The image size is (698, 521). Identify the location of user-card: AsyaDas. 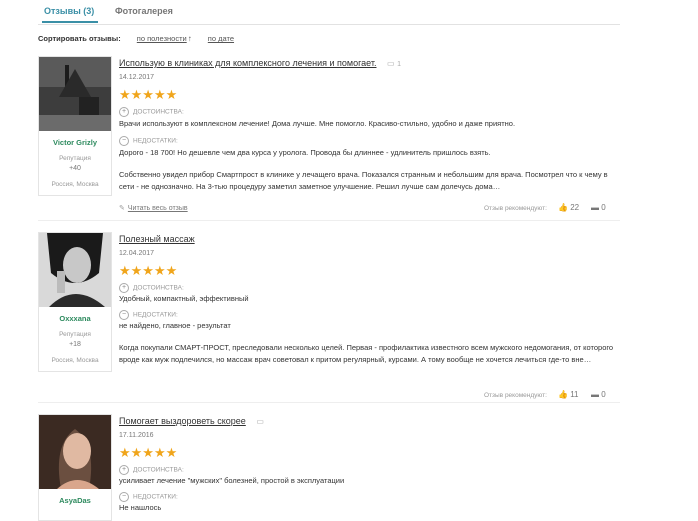
(75, 467).